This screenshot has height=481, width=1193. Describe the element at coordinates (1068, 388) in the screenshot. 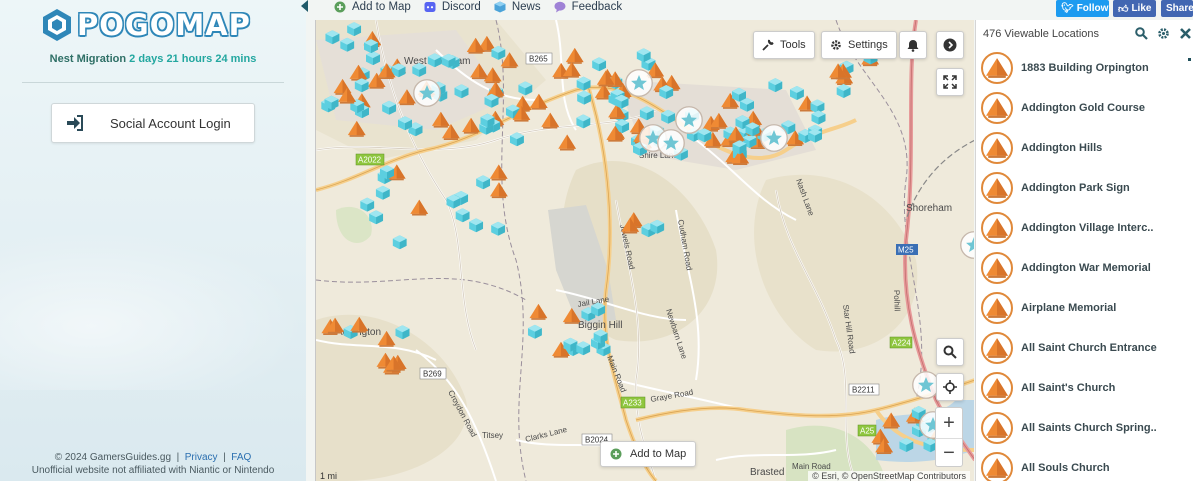

I see `location-name: All Saint's Church` at that location.